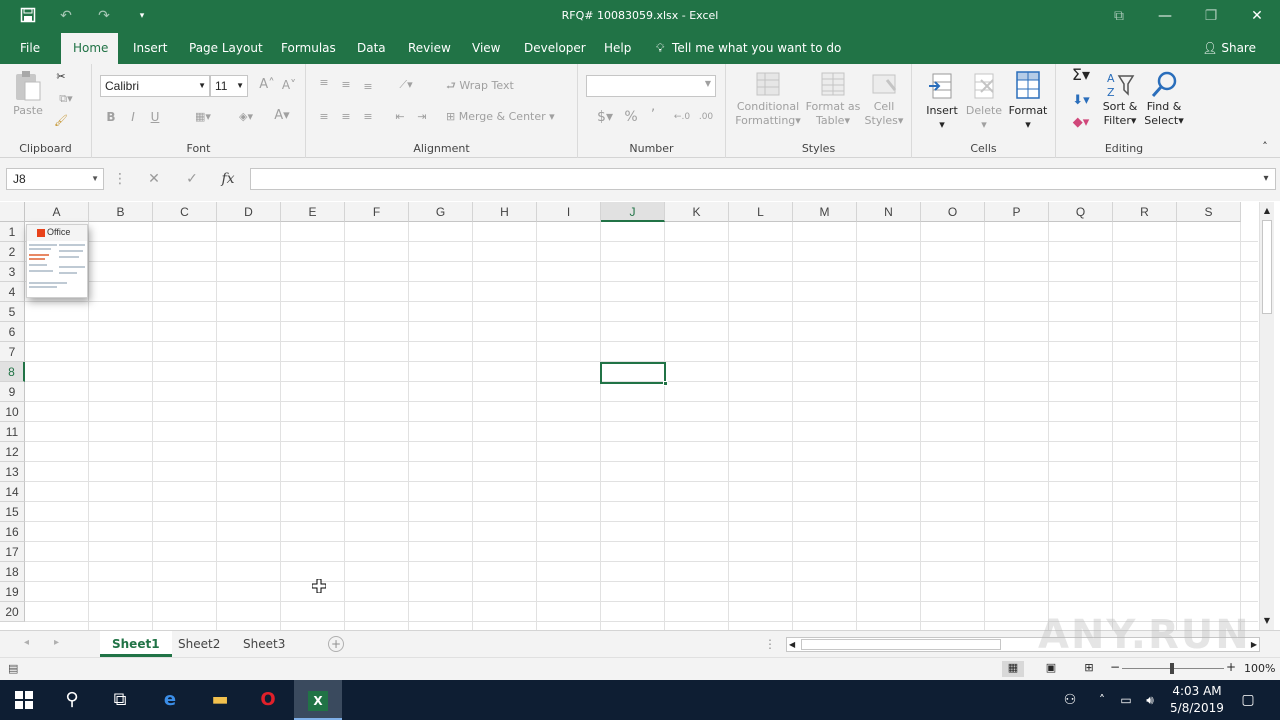 The height and width of the screenshot is (724, 1280). I want to click on file-explorer-icon: ▬, so click(220, 700).